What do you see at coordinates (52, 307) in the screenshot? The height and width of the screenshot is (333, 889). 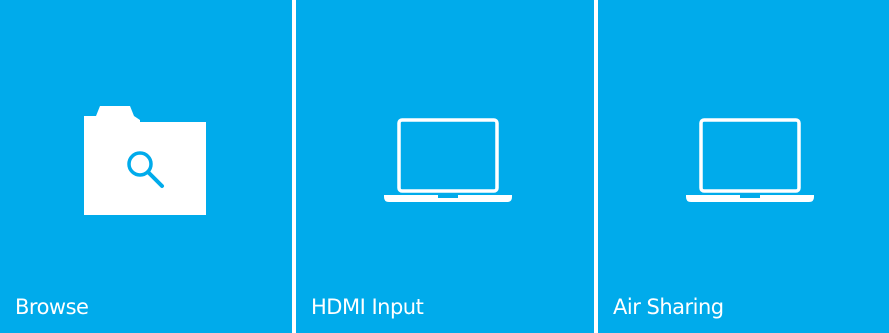 I see `browse-label: Browse` at bounding box center [52, 307].